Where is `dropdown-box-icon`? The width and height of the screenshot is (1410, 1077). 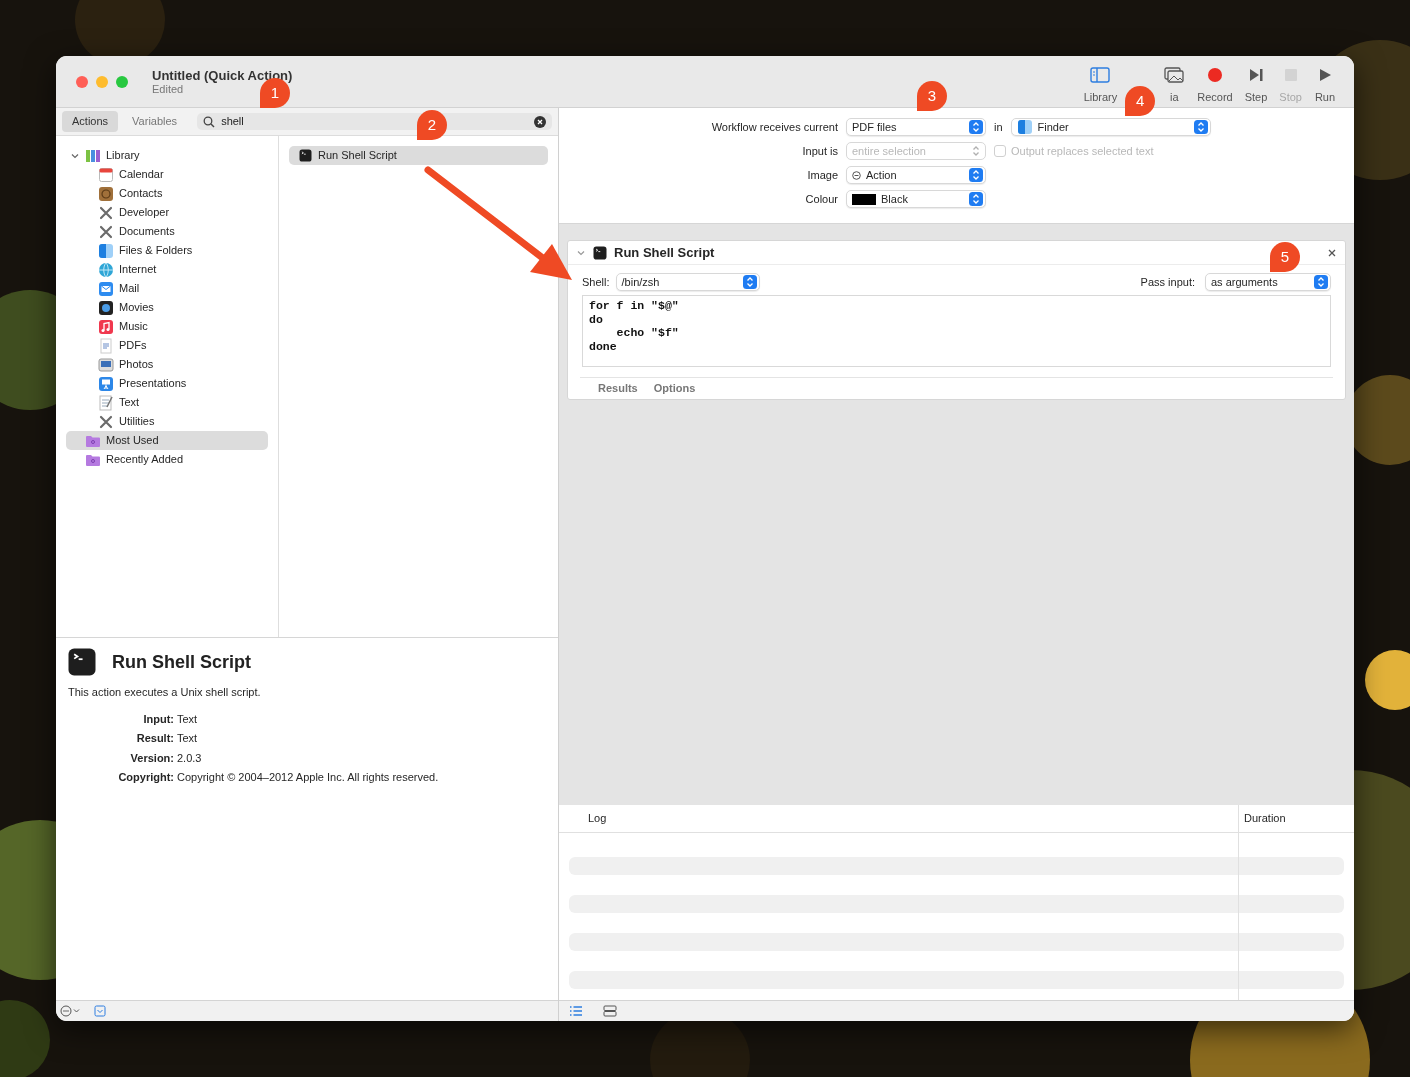
dropdown-box-icon is located at coordinates (100, 1011).